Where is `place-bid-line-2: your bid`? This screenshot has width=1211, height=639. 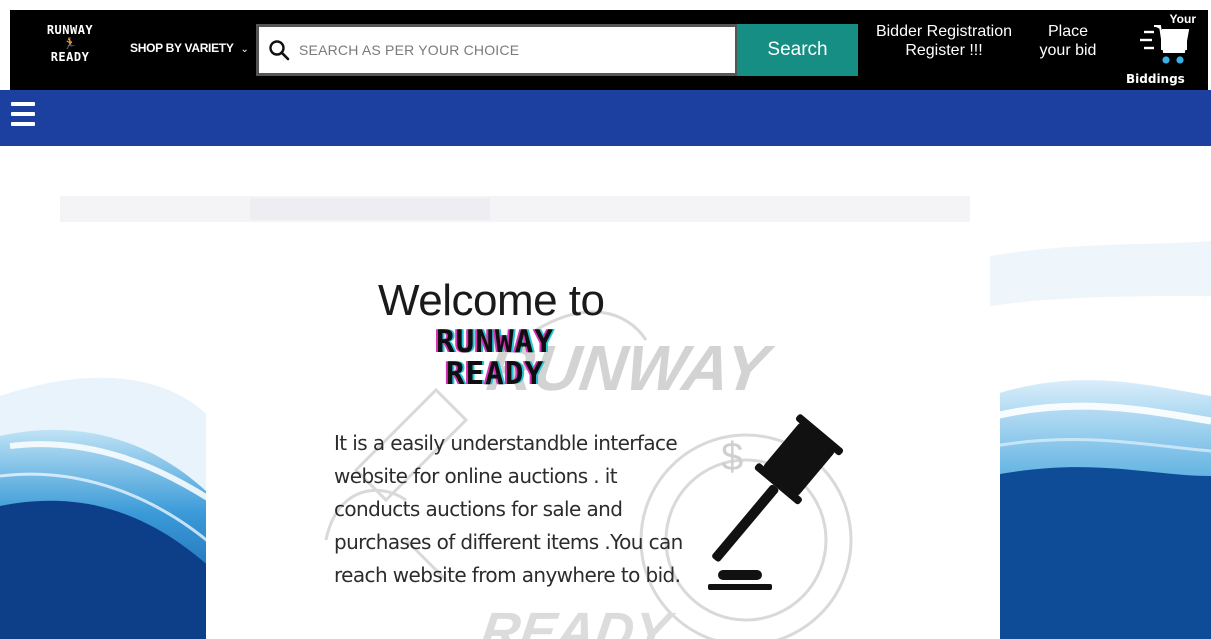 place-bid-line-2: your bid is located at coordinates (1068, 50).